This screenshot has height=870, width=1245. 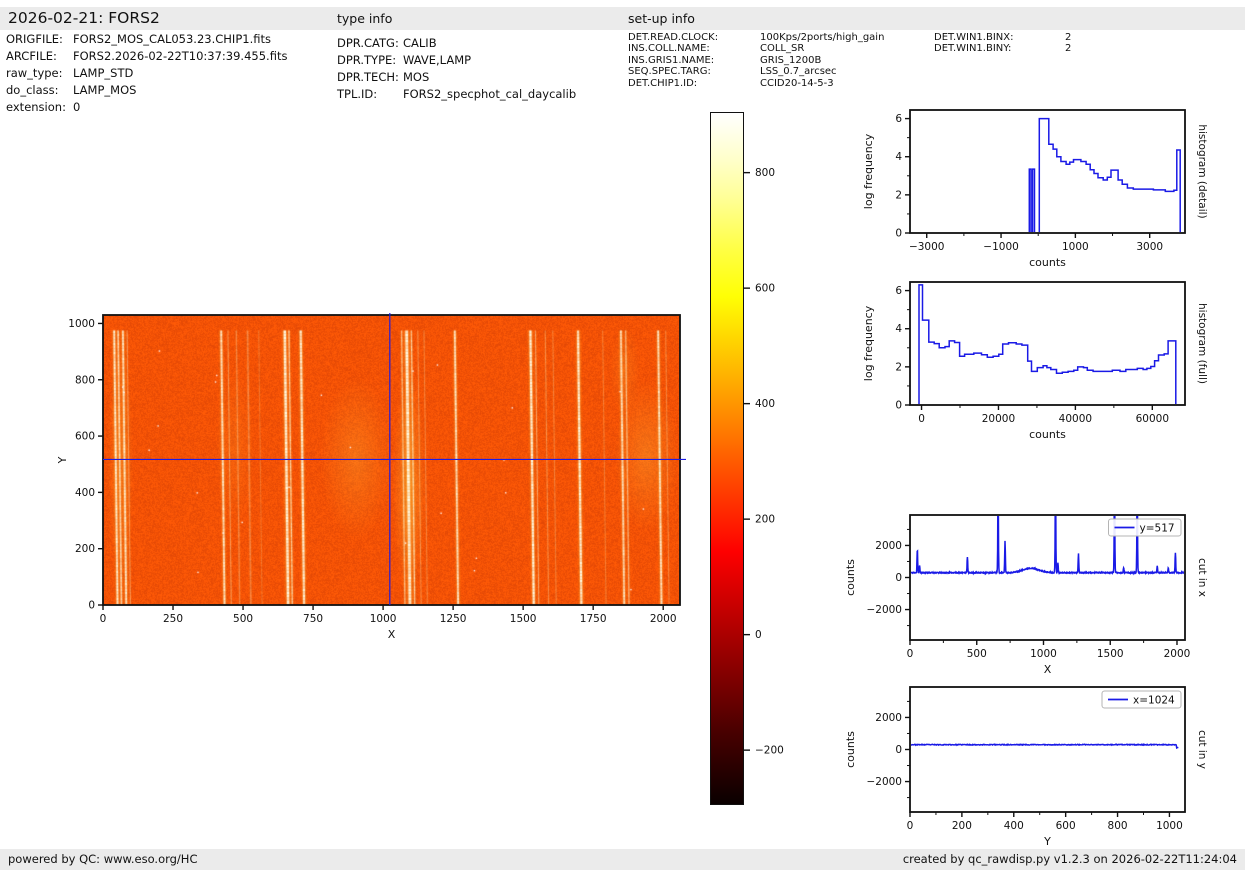 I want to click on meta-row: DET.WIN1.BINY: 2, so click(x=1002, y=48).